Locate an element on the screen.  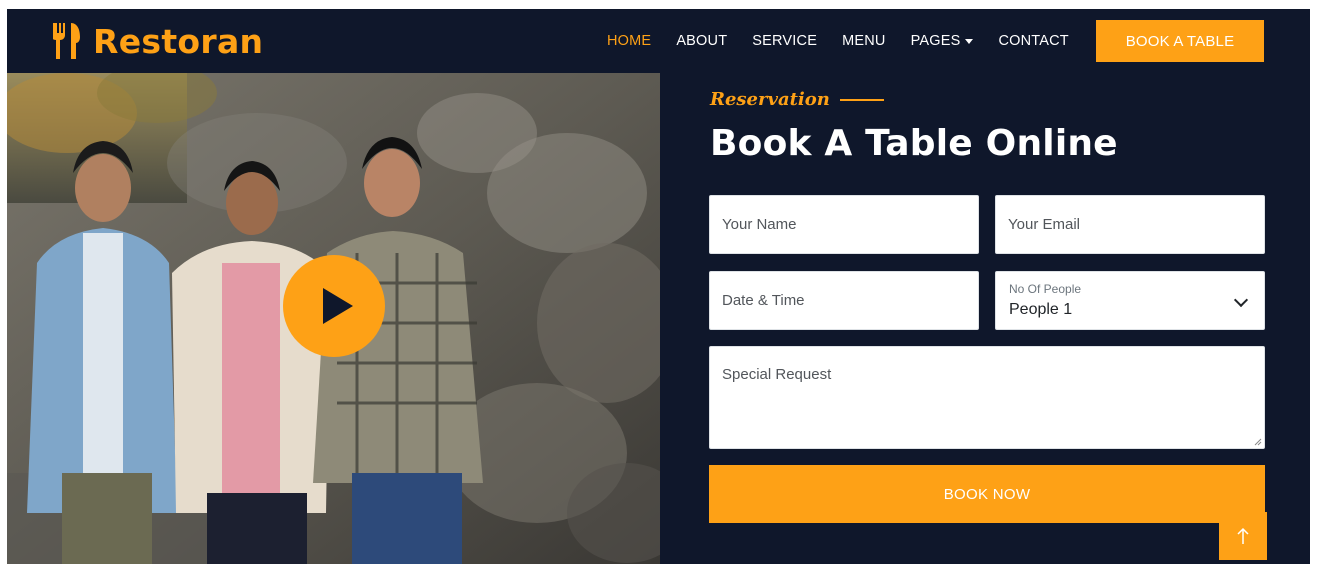
brand-logo: Restoran is located at coordinates (158, 41).